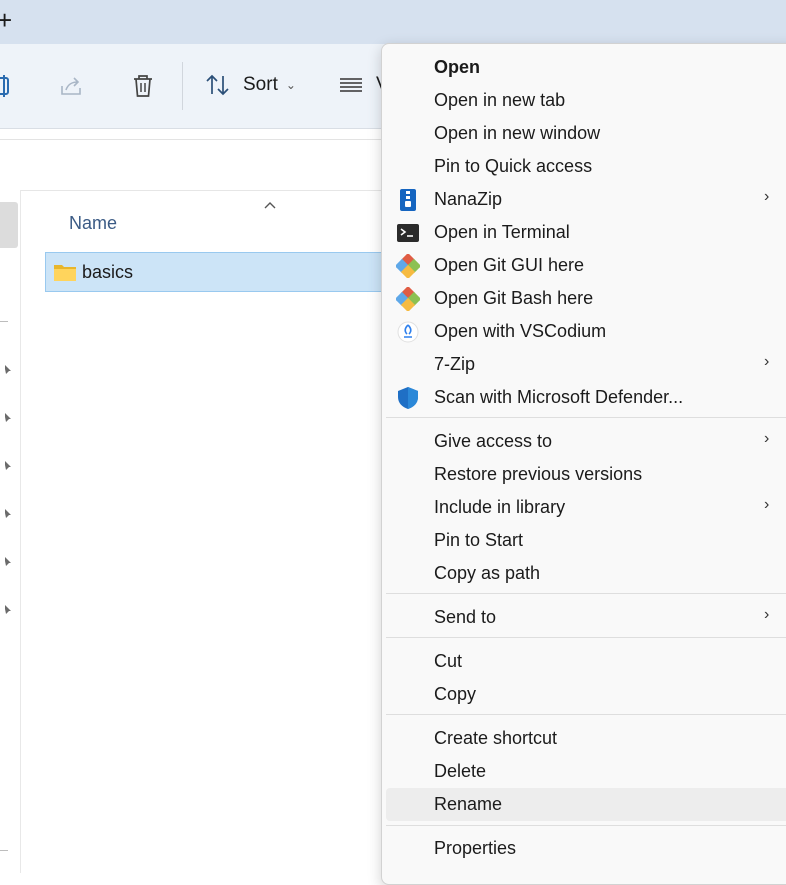  I want to click on sort-ascending-icon, so click(270, 205).